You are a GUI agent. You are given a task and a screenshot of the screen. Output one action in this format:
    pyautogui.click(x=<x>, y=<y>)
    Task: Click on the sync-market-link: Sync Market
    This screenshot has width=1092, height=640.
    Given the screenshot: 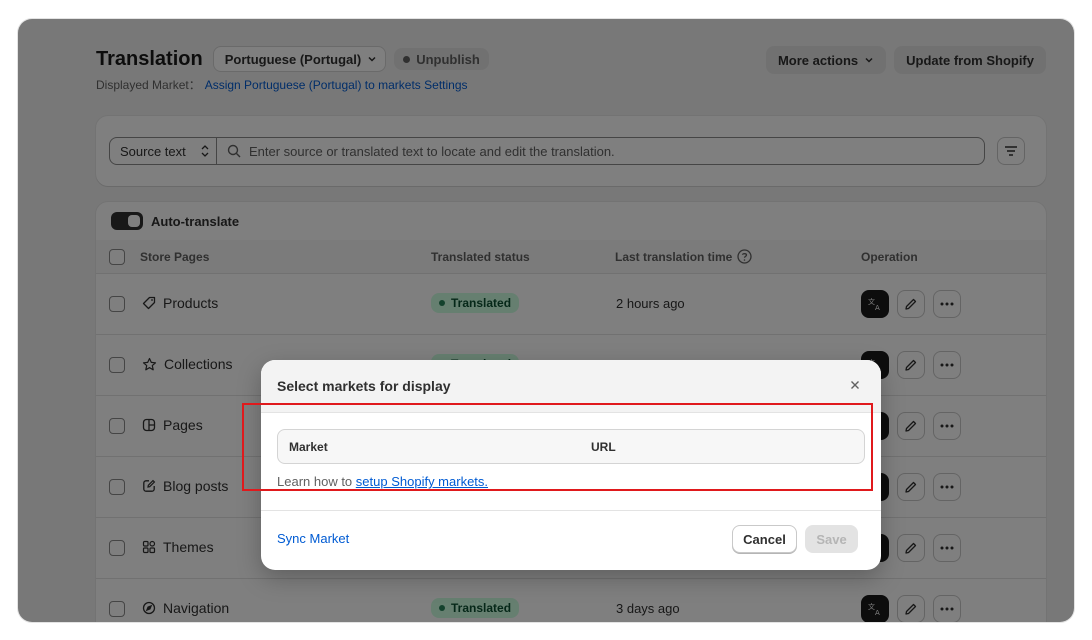 What is the action you would take?
    pyautogui.click(x=313, y=538)
    